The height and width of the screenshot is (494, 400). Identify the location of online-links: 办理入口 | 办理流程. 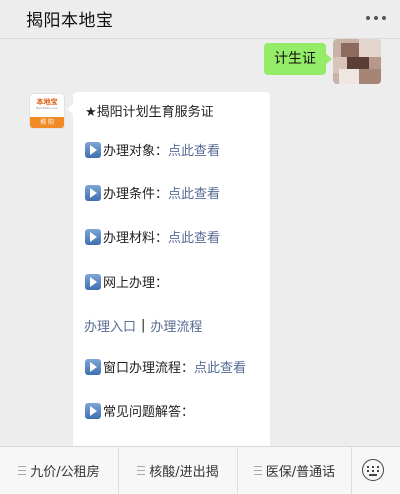
(143, 325).